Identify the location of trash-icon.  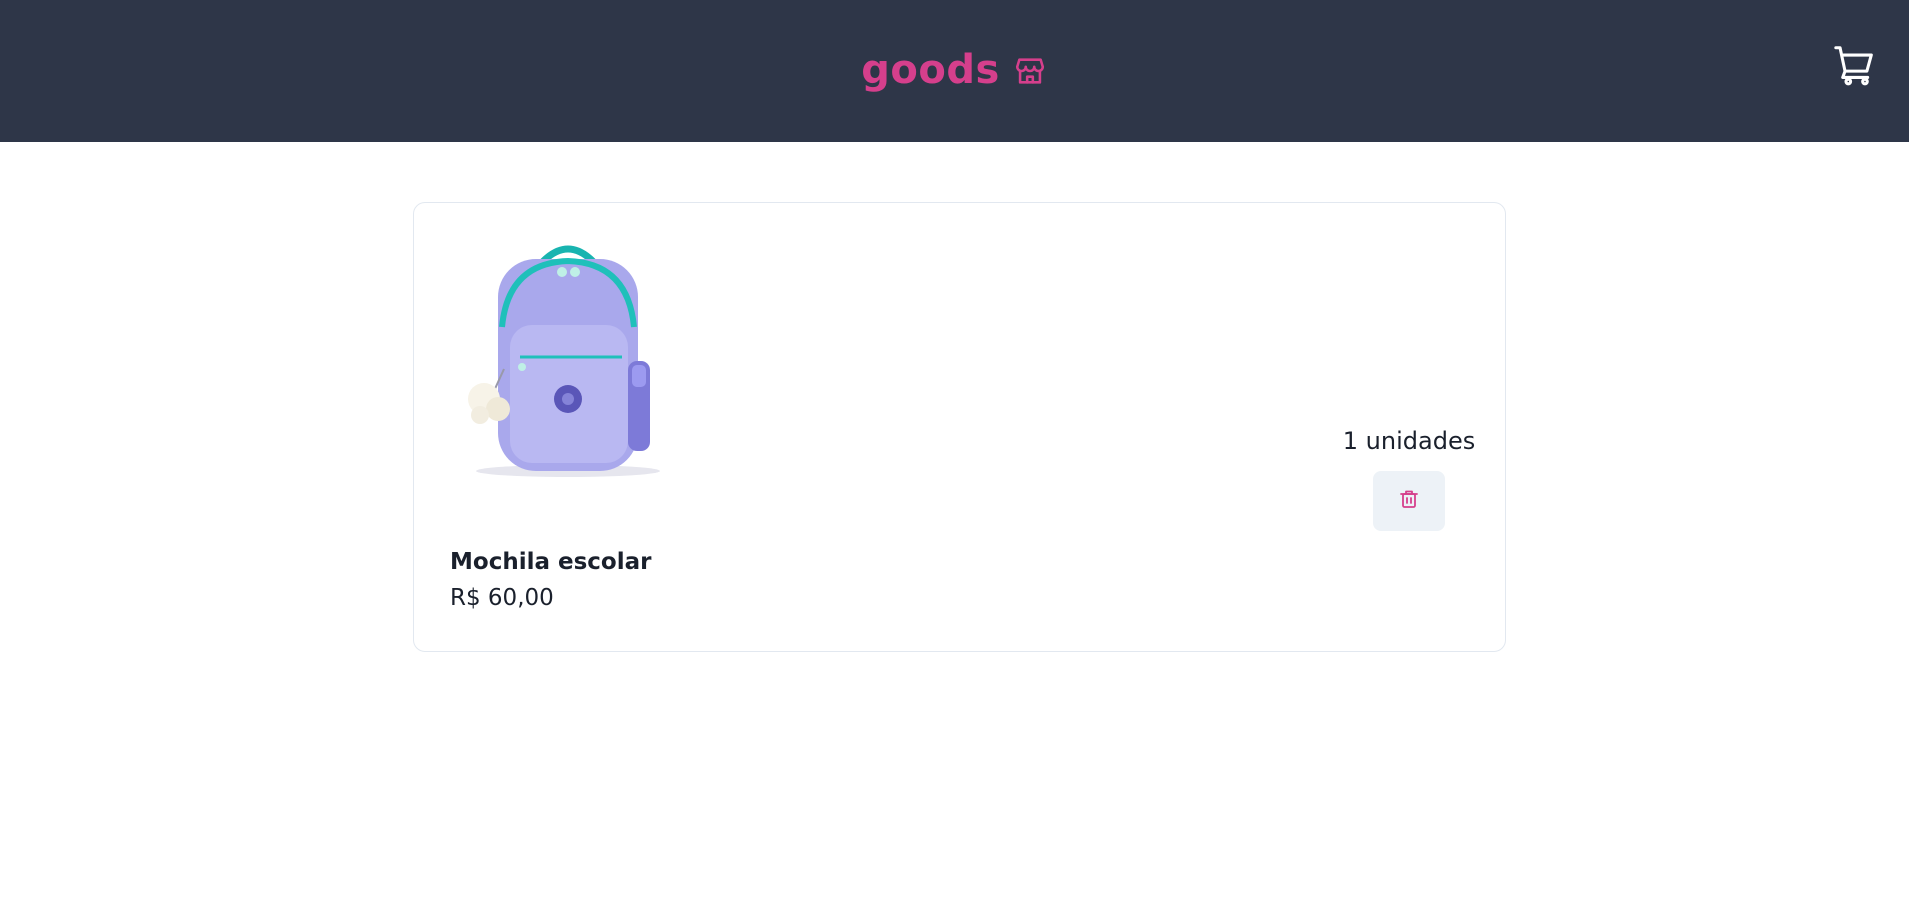
(1409, 501).